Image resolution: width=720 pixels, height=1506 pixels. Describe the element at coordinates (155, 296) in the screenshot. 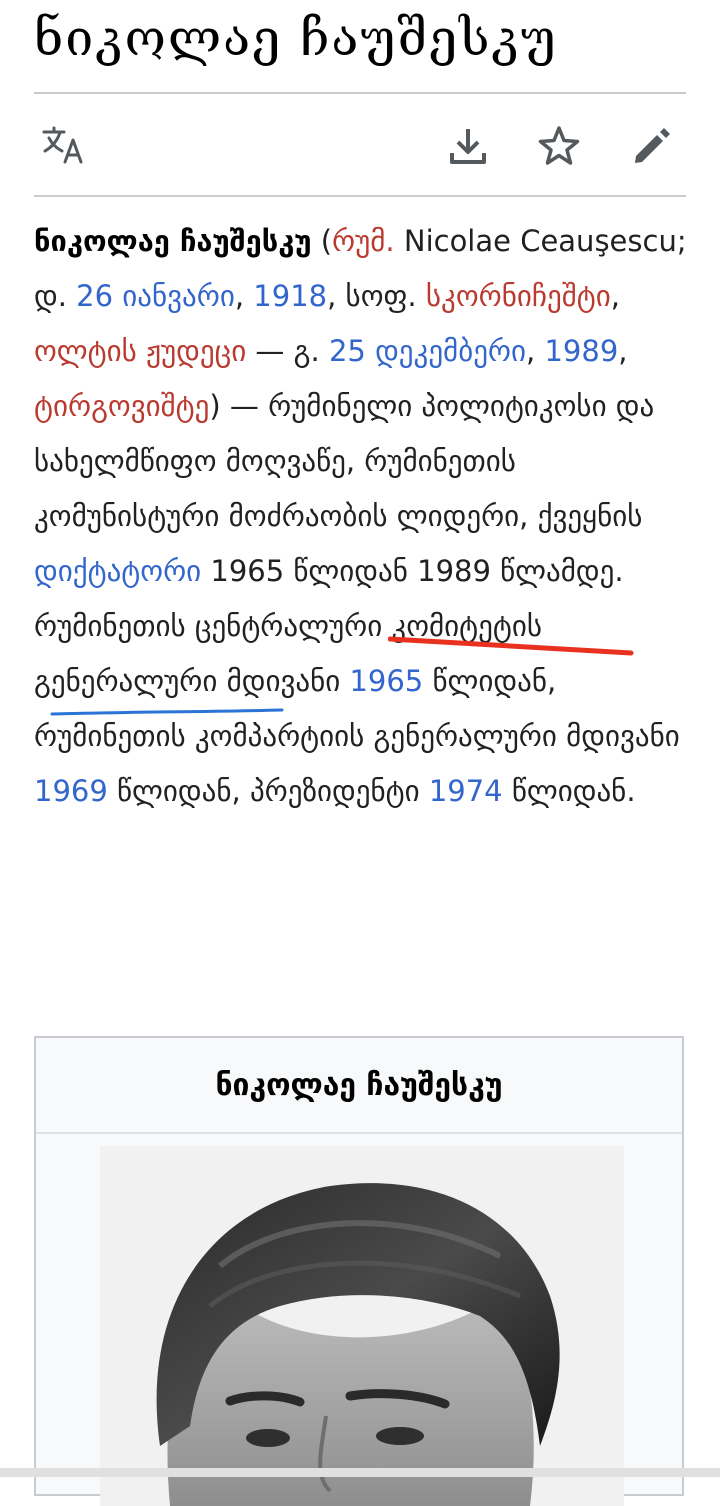

I see `birth-date-link: 26 იანვარი` at that location.